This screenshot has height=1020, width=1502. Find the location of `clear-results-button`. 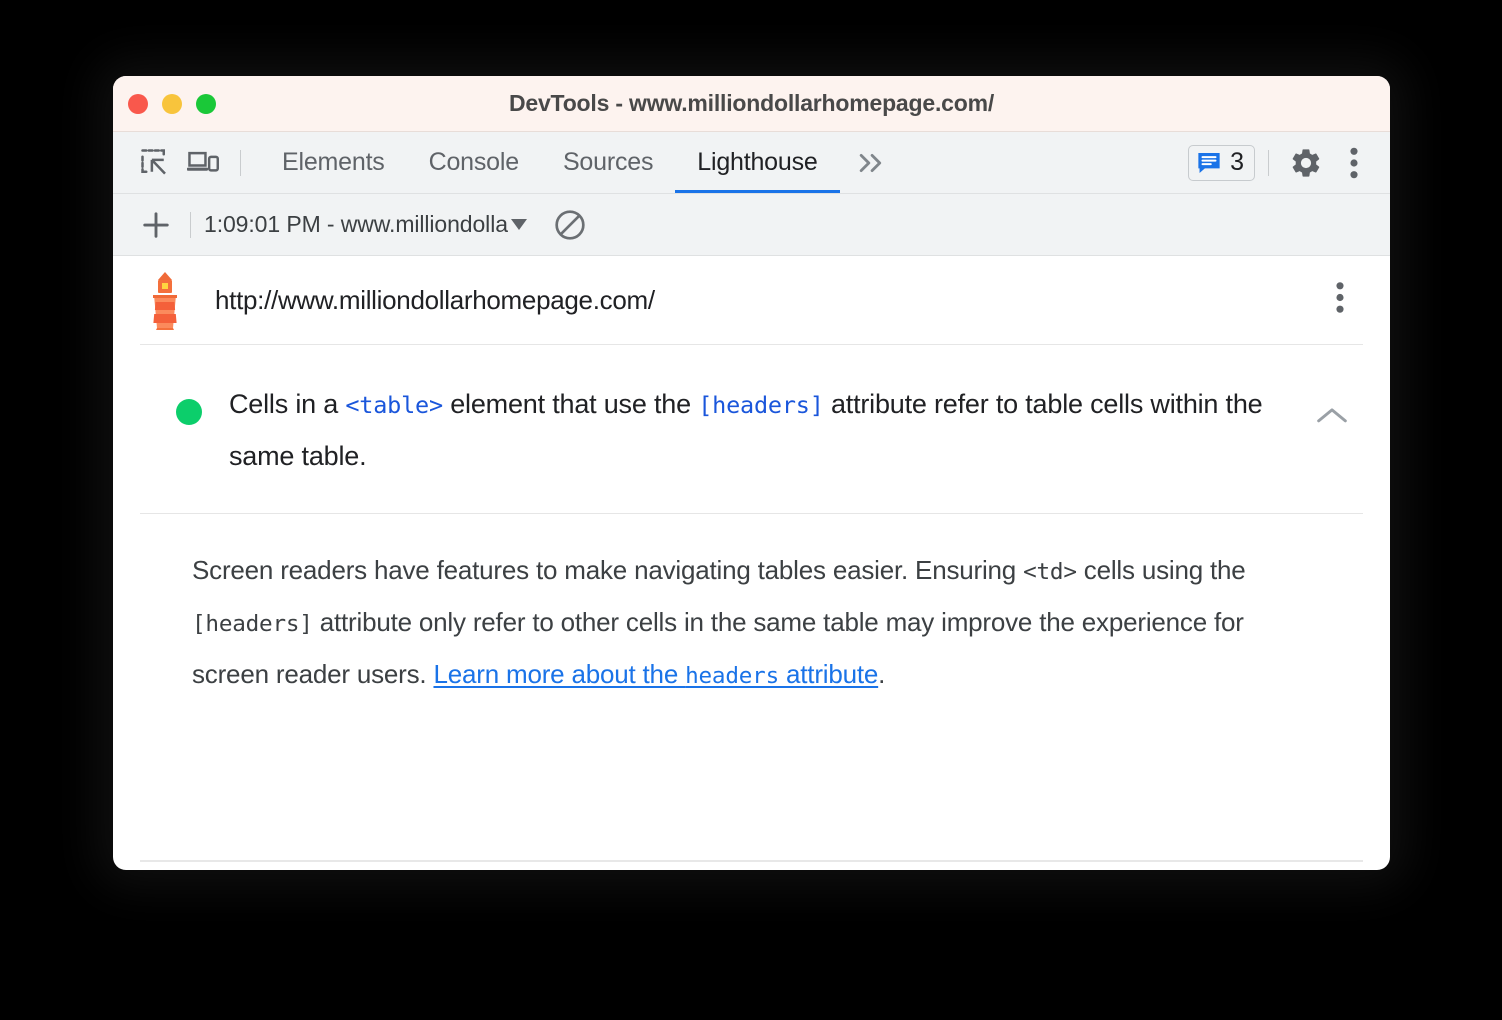

clear-results-button is located at coordinates (570, 225).